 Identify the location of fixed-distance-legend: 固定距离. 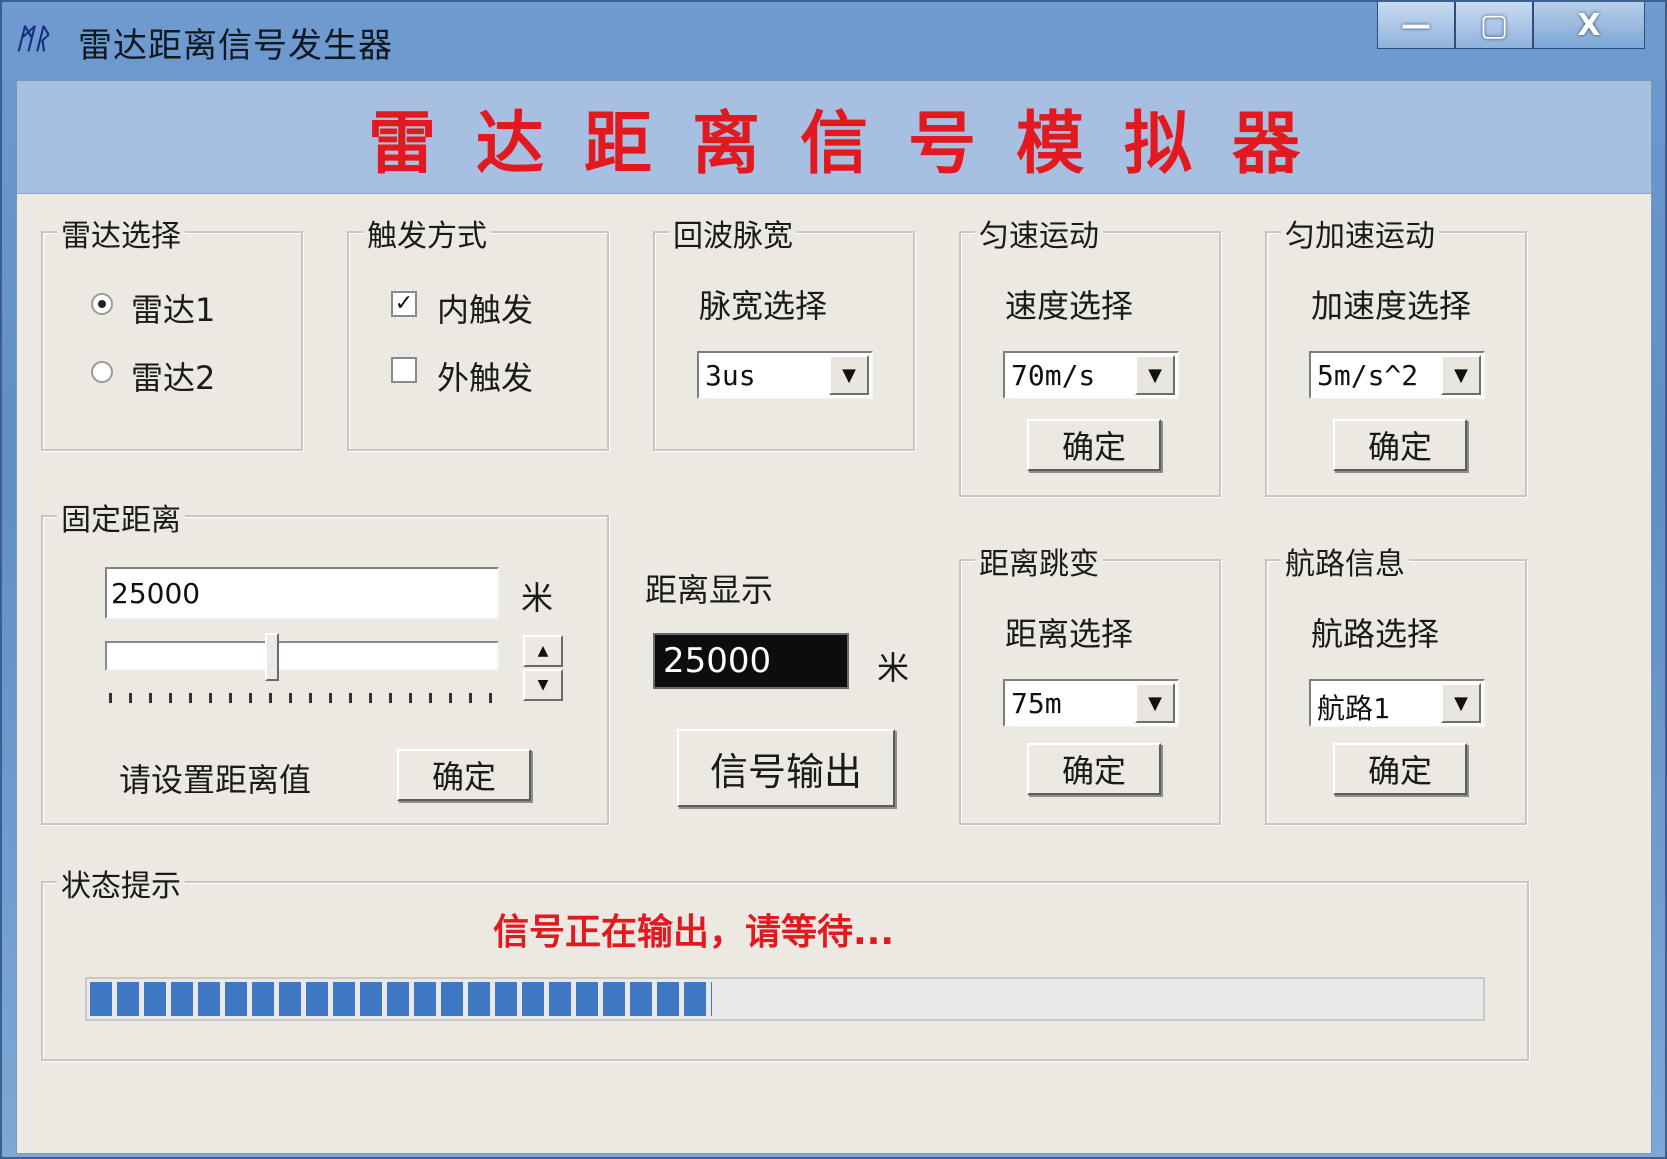
(121, 517).